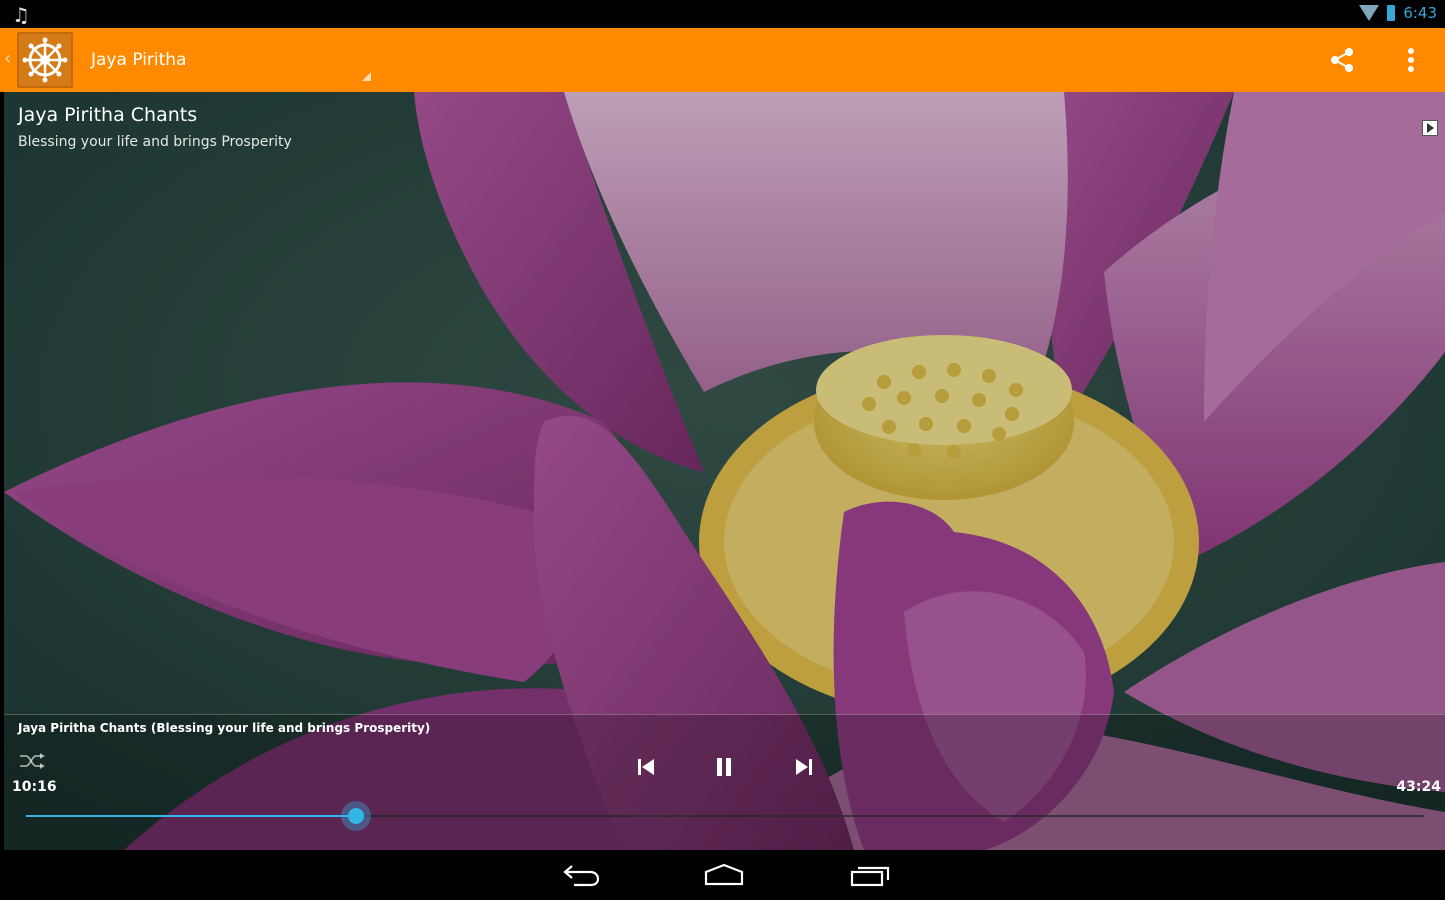 The width and height of the screenshot is (1445, 900). I want to click on recents-icon, so click(870, 875).